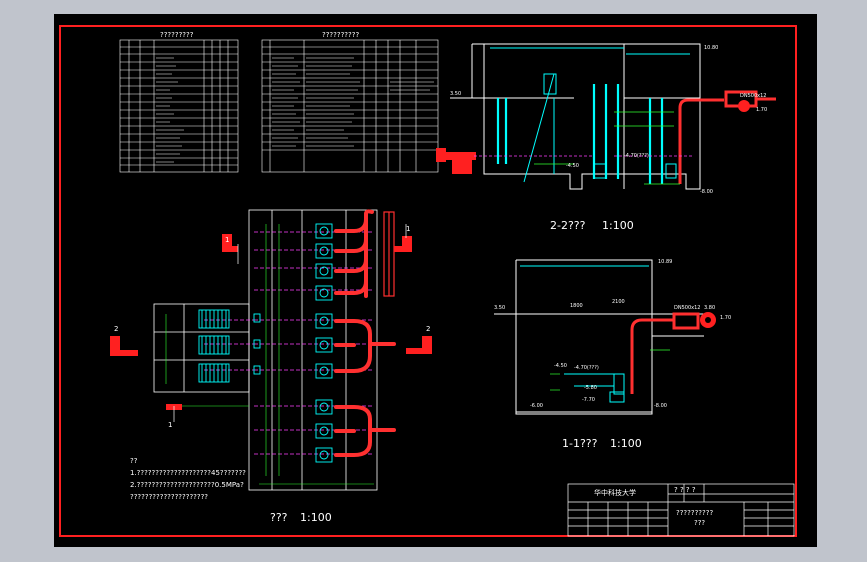 The height and width of the screenshot is (562, 867). What do you see at coordinates (456, 94) in the screenshot?
I see `elev-3-50a: 3.50` at bounding box center [456, 94].